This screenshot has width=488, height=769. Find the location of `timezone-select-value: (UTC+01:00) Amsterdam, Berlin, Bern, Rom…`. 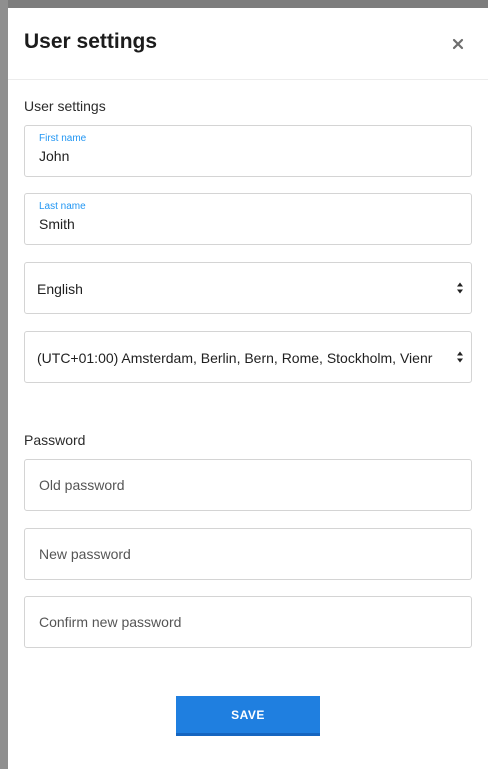

timezone-select-value: (UTC+01:00) Amsterdam, Berlin, Bern, Rom… is located at coordinates (235, 358).